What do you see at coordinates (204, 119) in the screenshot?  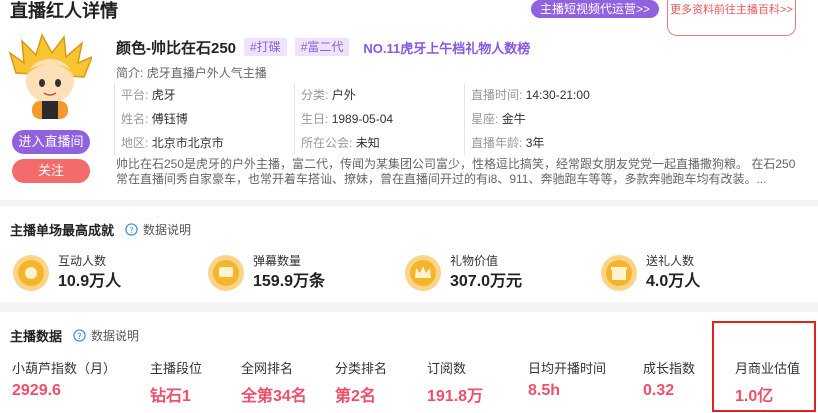 I see `info-real-name: 姓名: 傅钰博` at bounding box center [204, 119].